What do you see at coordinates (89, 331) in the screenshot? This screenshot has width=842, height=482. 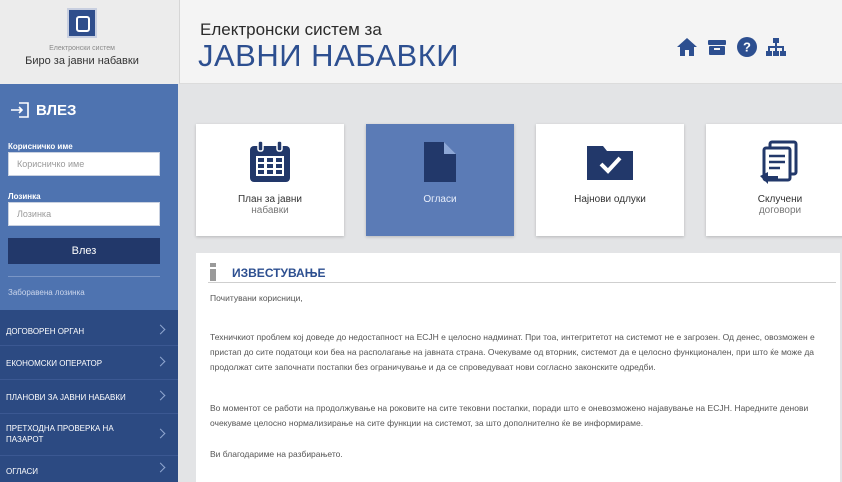 I see `nav-item-contracting-authority: ДОГОВОРЕН ОРГАН` at bounding box center [89, 331].